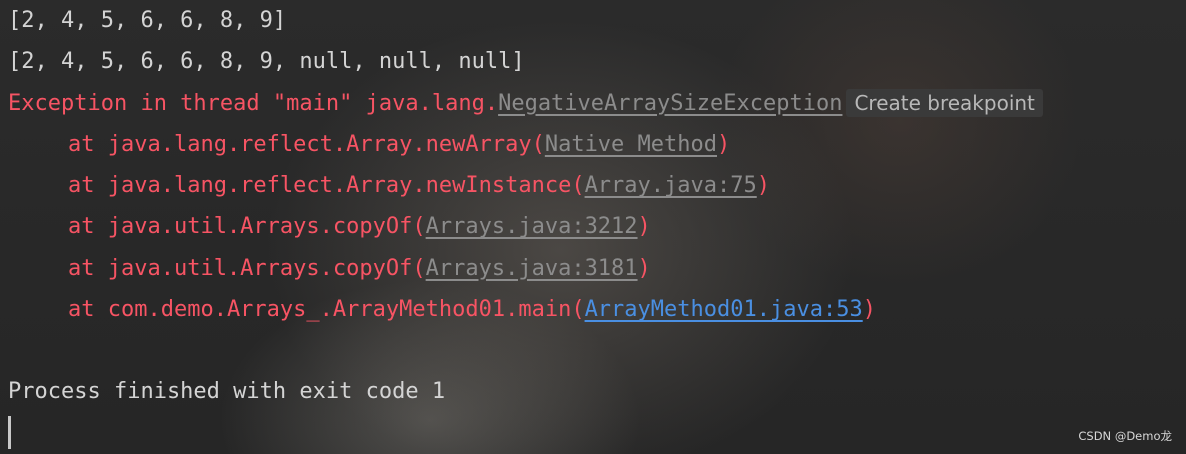 The image size is (1186, 454). What do you see at coordinates (532, 268) in the screenshot?
I see `stack-frame-location-link: Arrays.java:3181` at bounding box center [532, 268].